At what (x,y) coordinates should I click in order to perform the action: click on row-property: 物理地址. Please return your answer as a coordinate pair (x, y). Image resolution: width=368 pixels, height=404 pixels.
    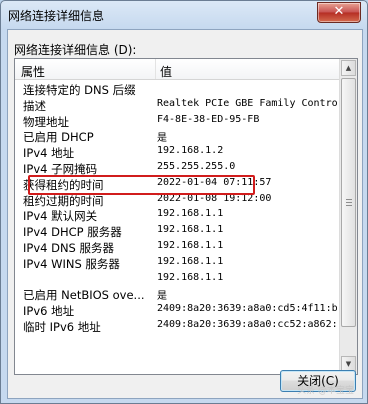
    Looking at the image, I should click on (46, 121).